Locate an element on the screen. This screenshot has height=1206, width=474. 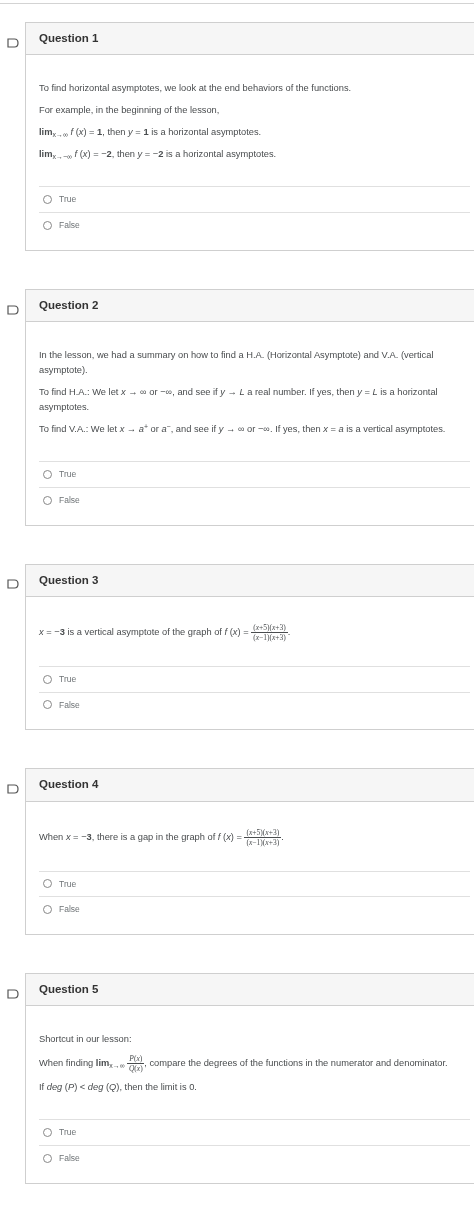
question-text: For example, in the beginning of the lesson, is located at coordinates (130, 111).